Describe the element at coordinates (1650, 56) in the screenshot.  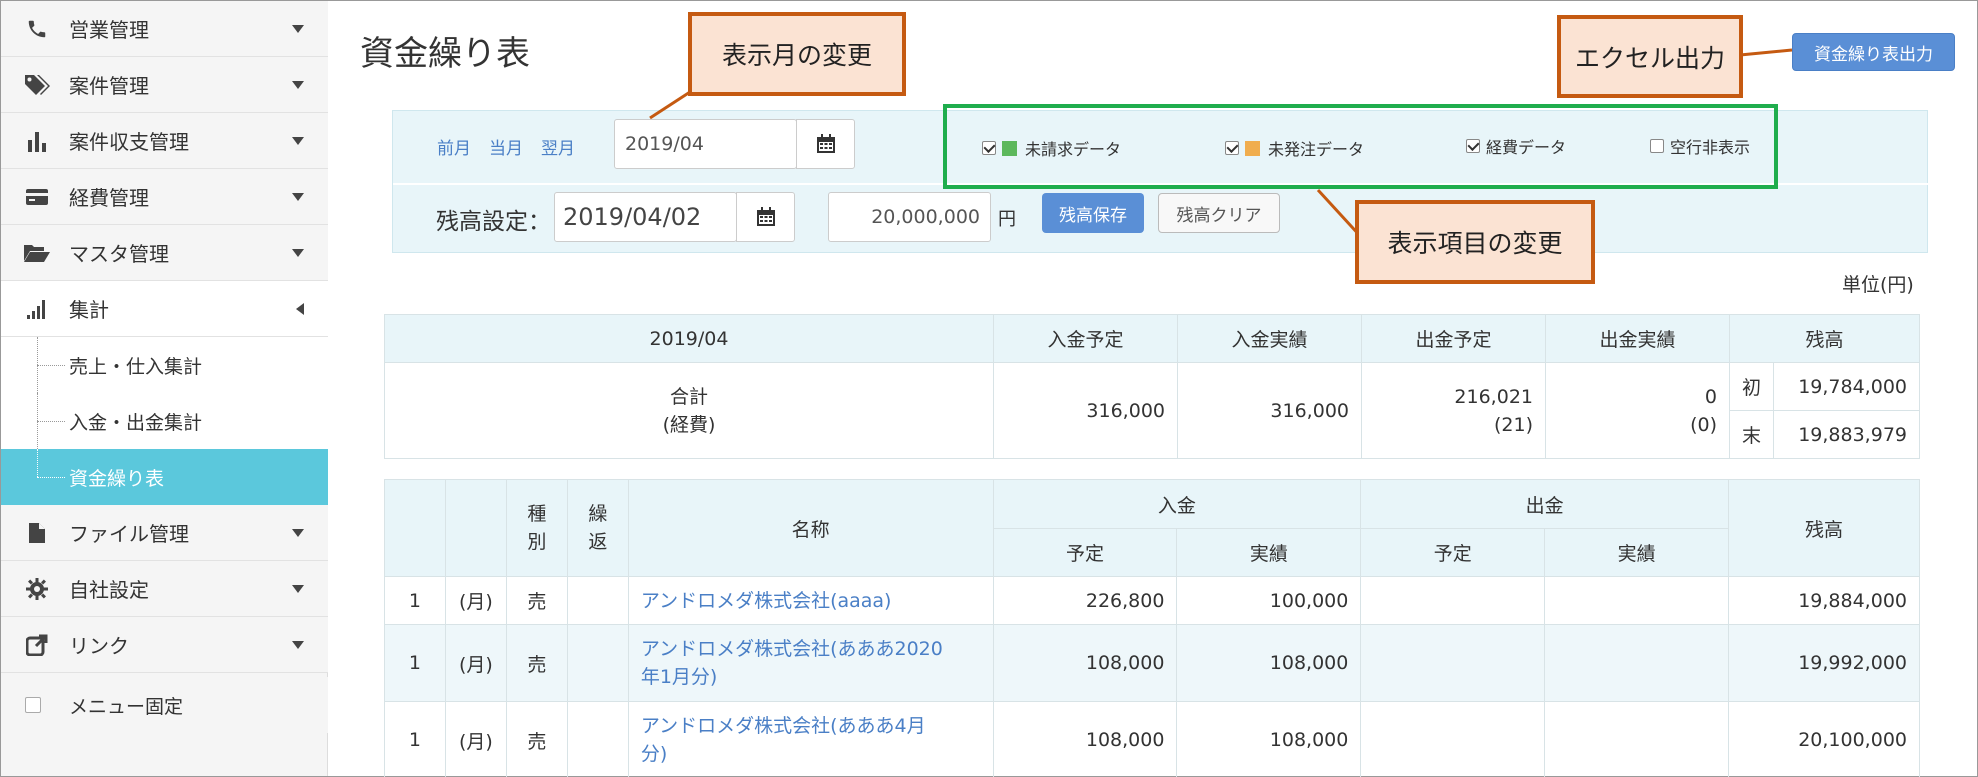
I see `callout-excel-output: エクセル出力` at that location.